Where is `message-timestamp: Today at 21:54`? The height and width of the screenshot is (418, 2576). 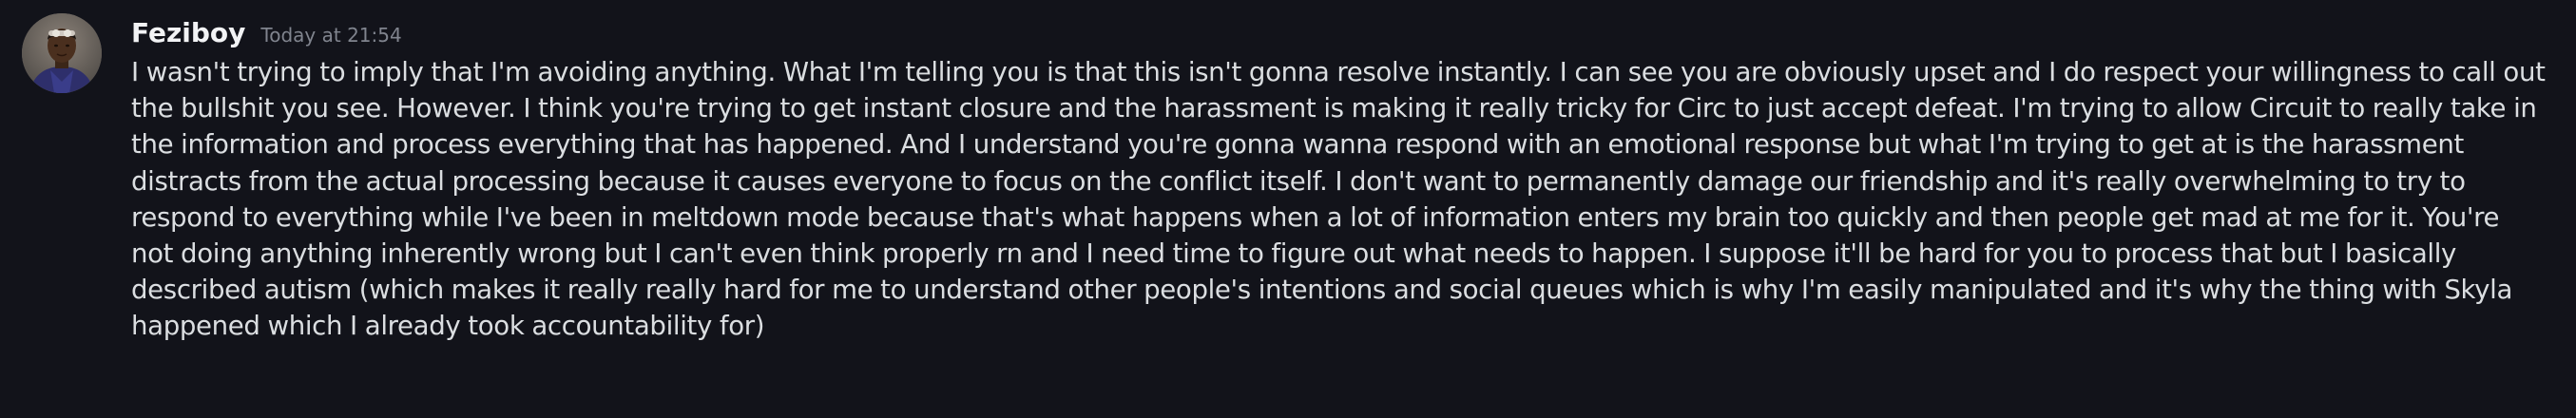 message-timestamp: Today at 21:54 is located at coordinates (330, 35).